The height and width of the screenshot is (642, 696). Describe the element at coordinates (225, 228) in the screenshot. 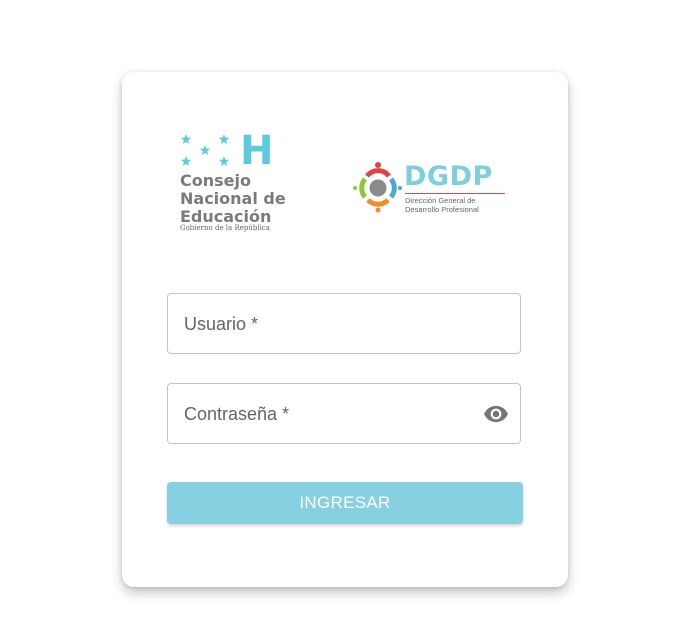

I see `cne-subtitle: Gobierno de la República` at that location.